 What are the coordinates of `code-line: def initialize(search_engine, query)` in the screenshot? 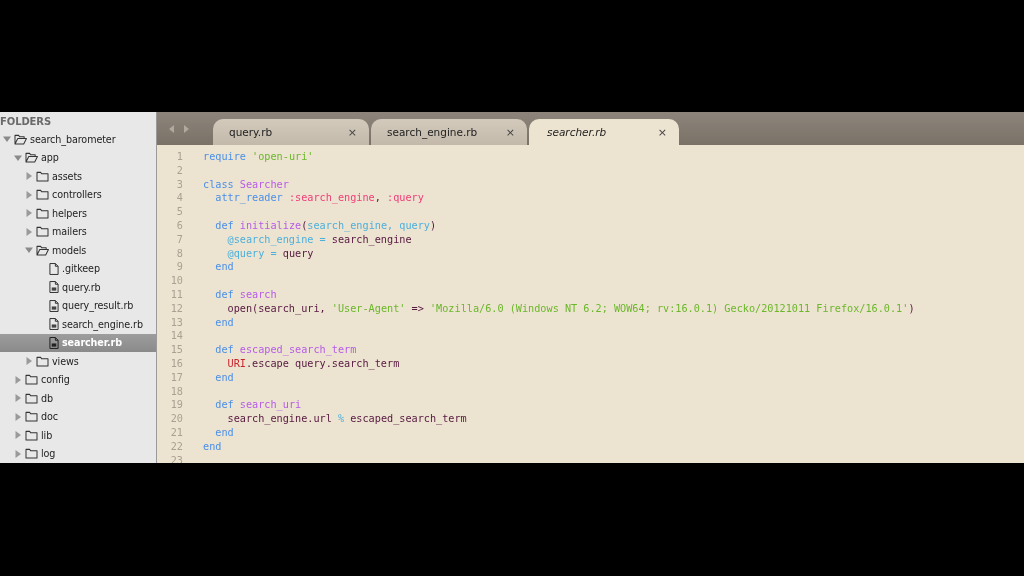 It's located at (325, 226).